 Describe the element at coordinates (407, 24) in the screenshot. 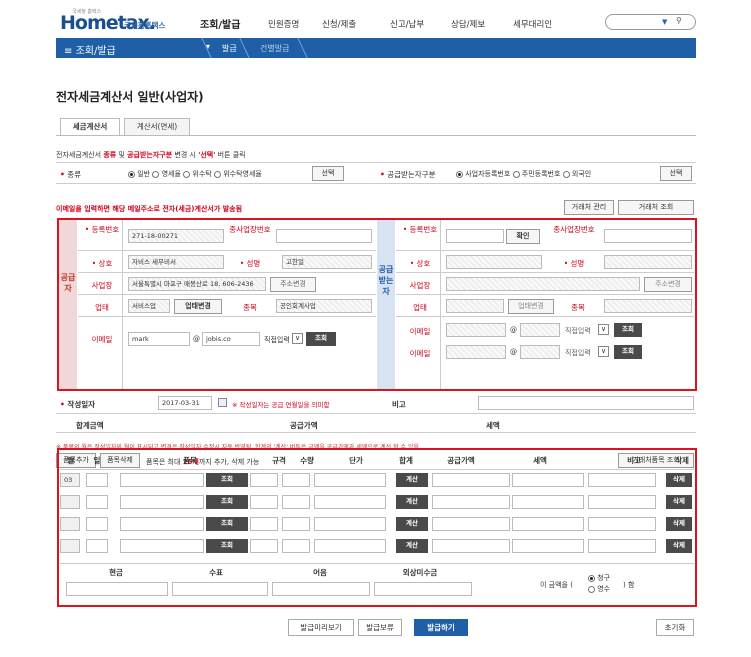

I see `nav-report-pay: 신고/납부` at that location.